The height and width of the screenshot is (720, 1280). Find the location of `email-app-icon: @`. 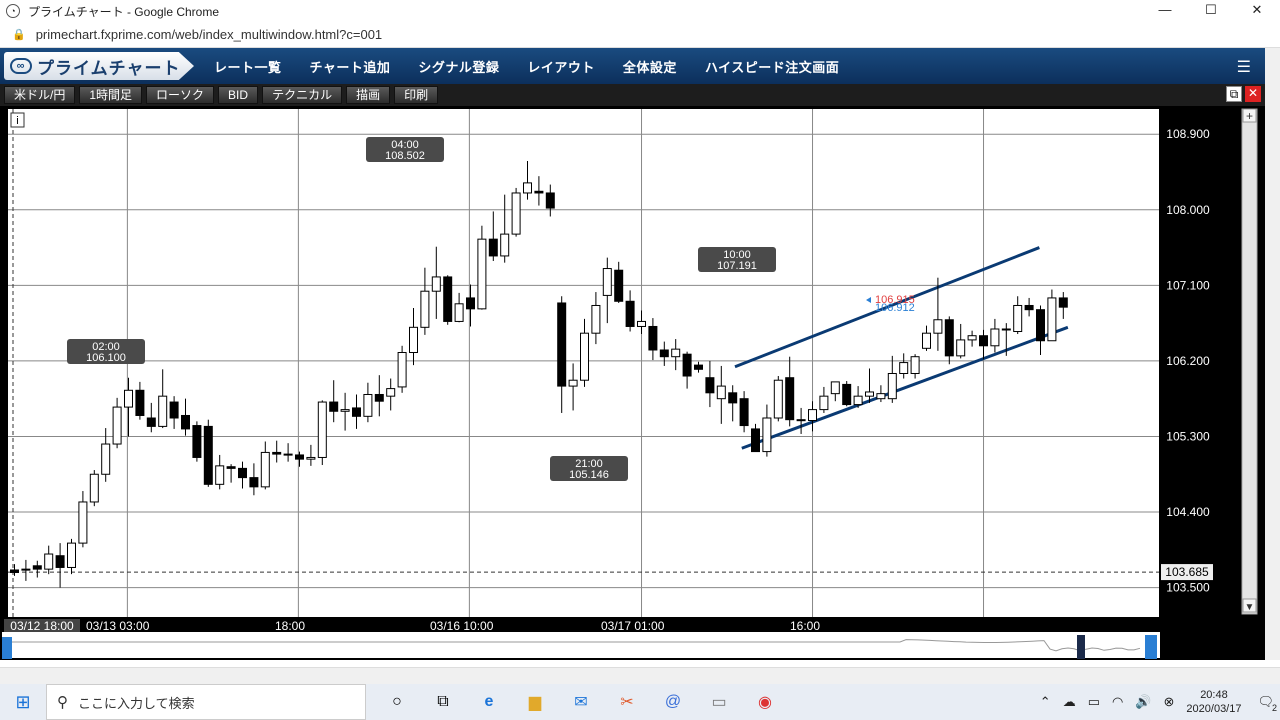

email-app-icon: @ is located at coordinates (673, 702).